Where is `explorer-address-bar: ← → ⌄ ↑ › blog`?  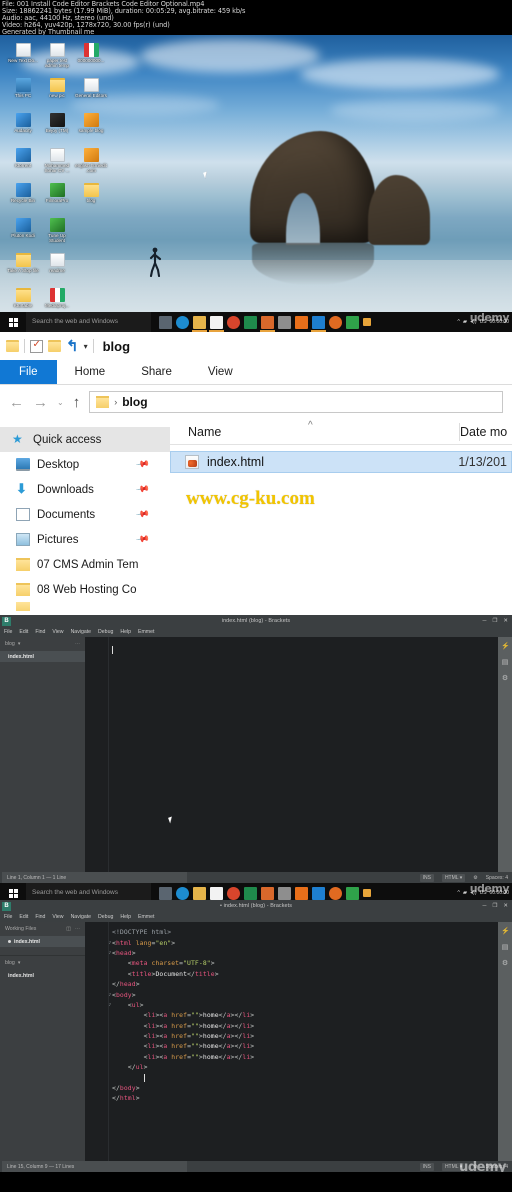 explorer-address-bar: ← → ⌄ ↑ › blog is located at coordinates (256, 402).